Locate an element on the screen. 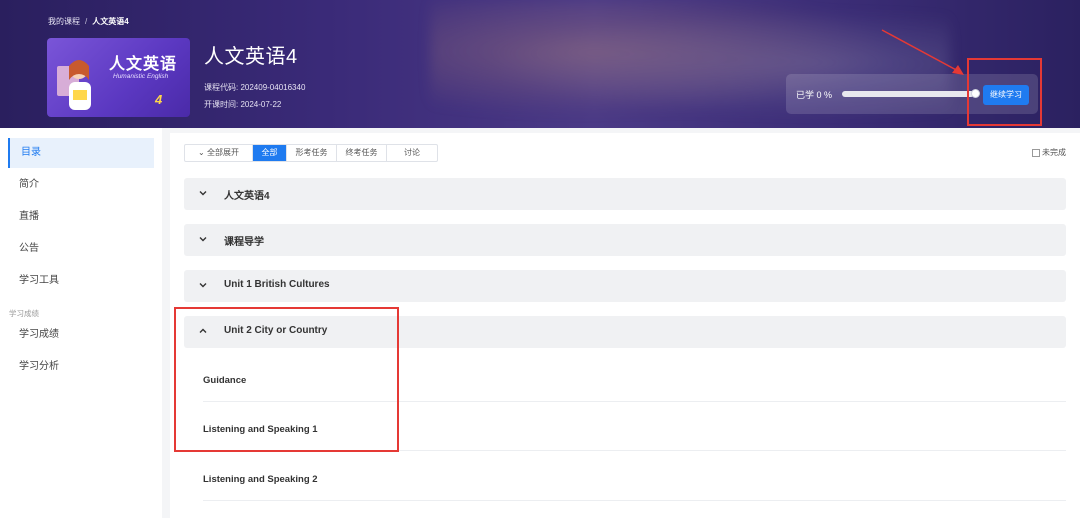  filter-tab-discussion: 讨论 is located at coordinates (412, 153).